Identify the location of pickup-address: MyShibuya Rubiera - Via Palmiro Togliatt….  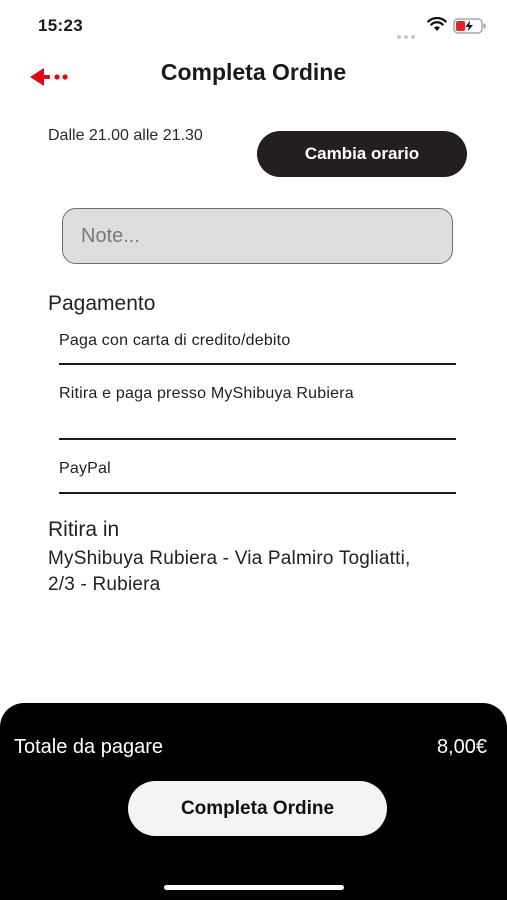
(229, 571).